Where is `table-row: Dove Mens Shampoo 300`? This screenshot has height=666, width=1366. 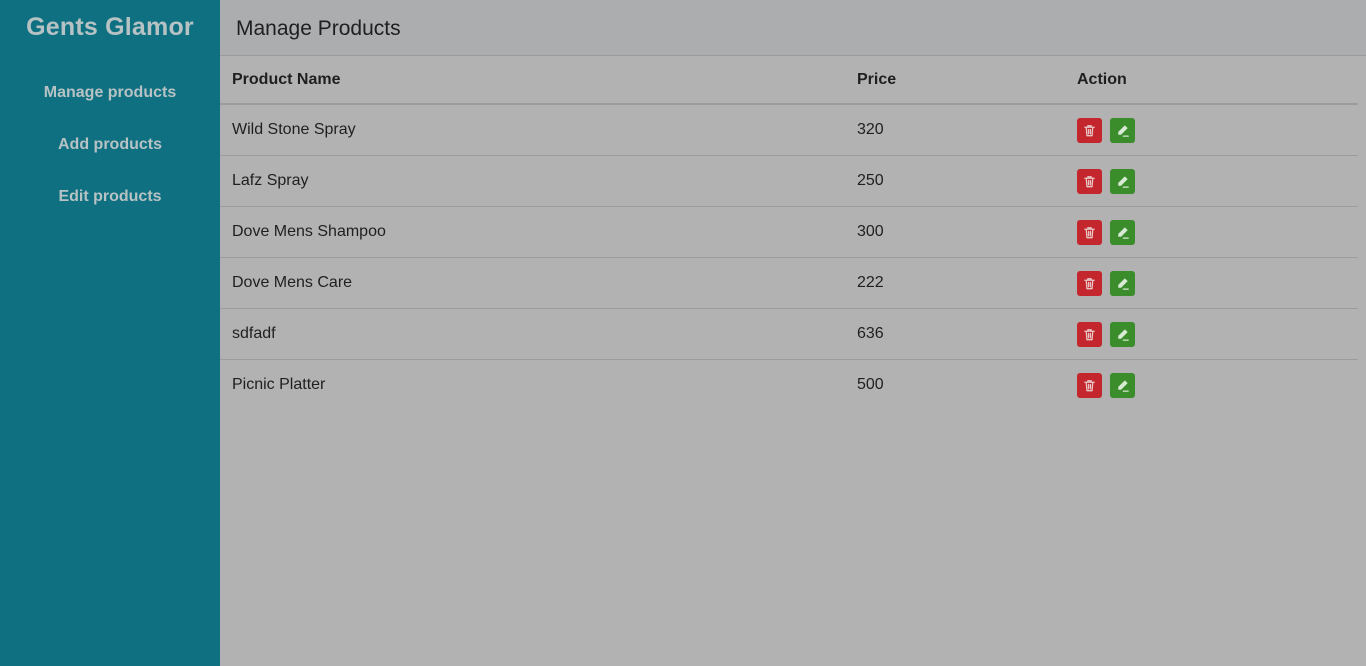 table-row: Dove Mens Shampoo 300 is located at coordinates (789, 232).